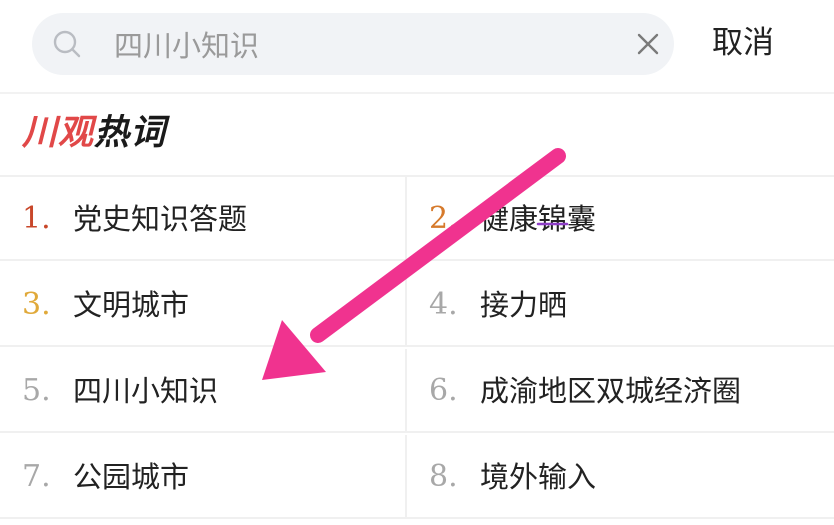 The image size is (834, 525). Describe the element at coordinates (620, 305) in the screenshot. I see `hot-word-item-4: 4. 接力晒` at that location.